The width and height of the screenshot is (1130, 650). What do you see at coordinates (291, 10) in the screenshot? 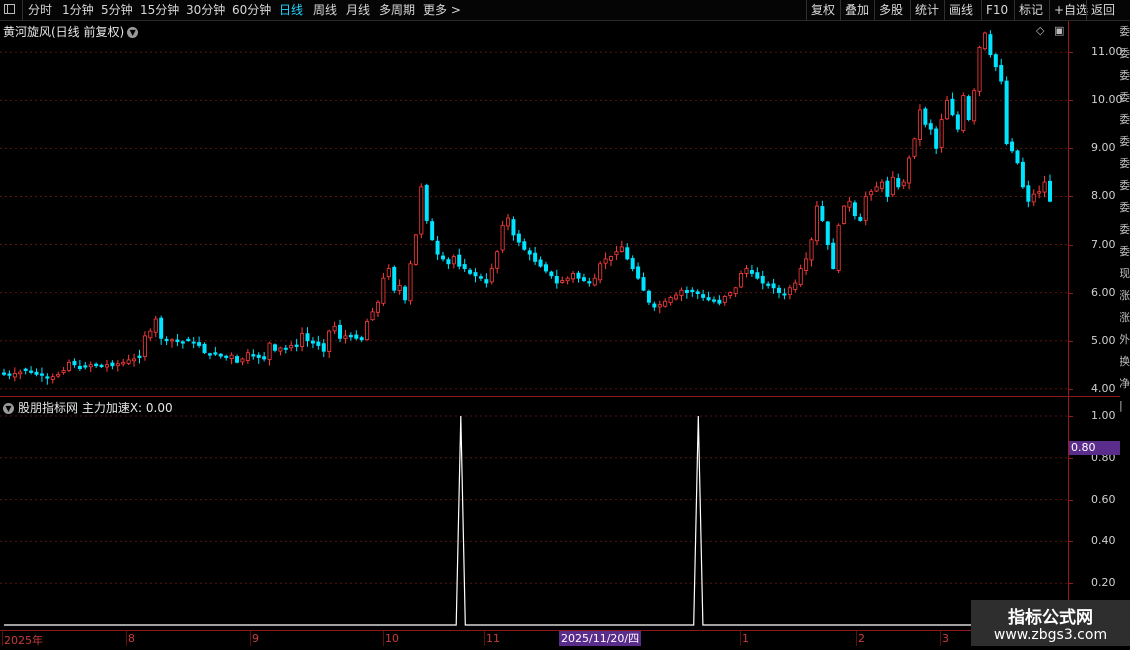
I see `period-tab-6: 日线` at bounding box center [291, 10].